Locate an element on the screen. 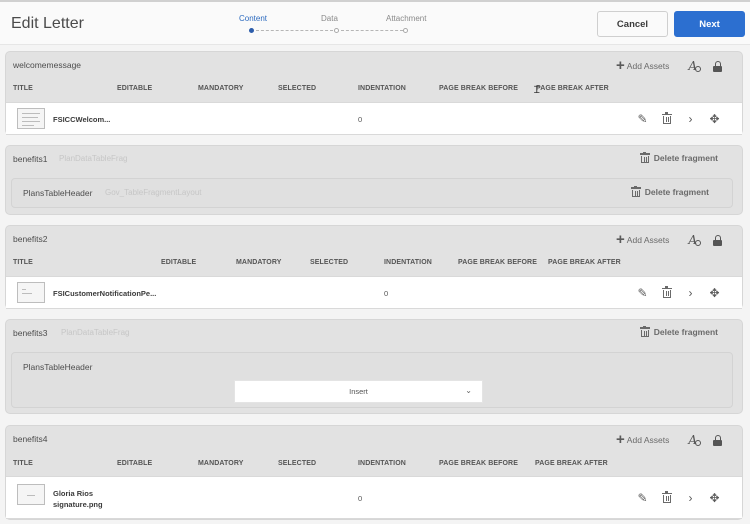 The image size is (750, 524). section-name: benefits2 is located at coordinates (30, 239).